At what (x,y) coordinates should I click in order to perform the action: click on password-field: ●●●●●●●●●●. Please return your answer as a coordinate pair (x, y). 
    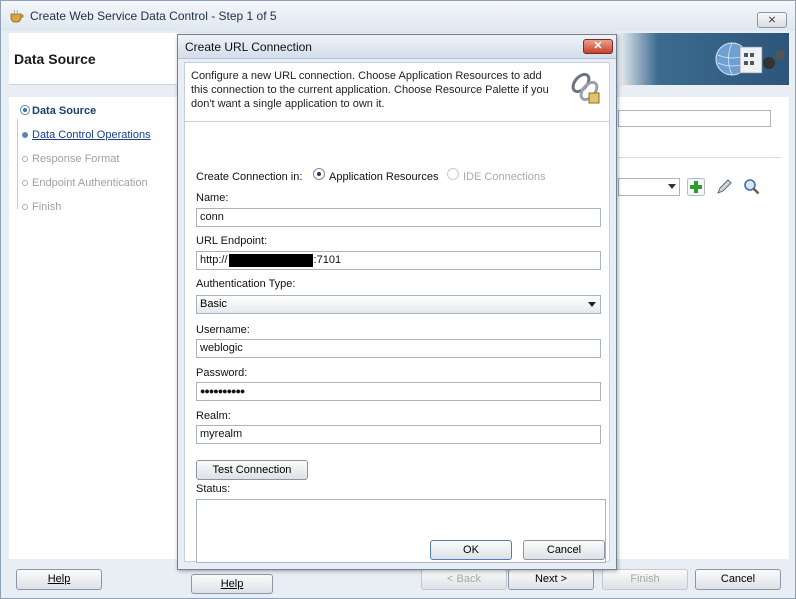
    Looking at the image, I should click on (398, 391).